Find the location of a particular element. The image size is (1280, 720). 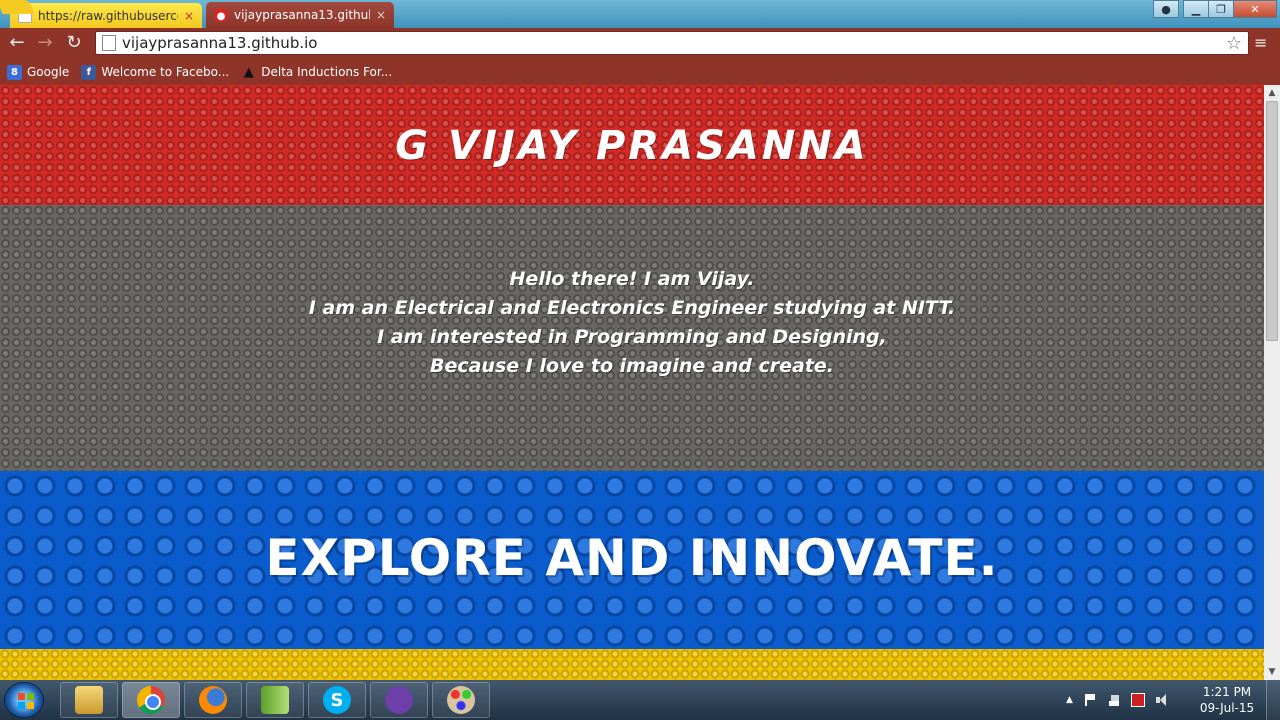

firefox-icon is located at coordinates (213, 700).